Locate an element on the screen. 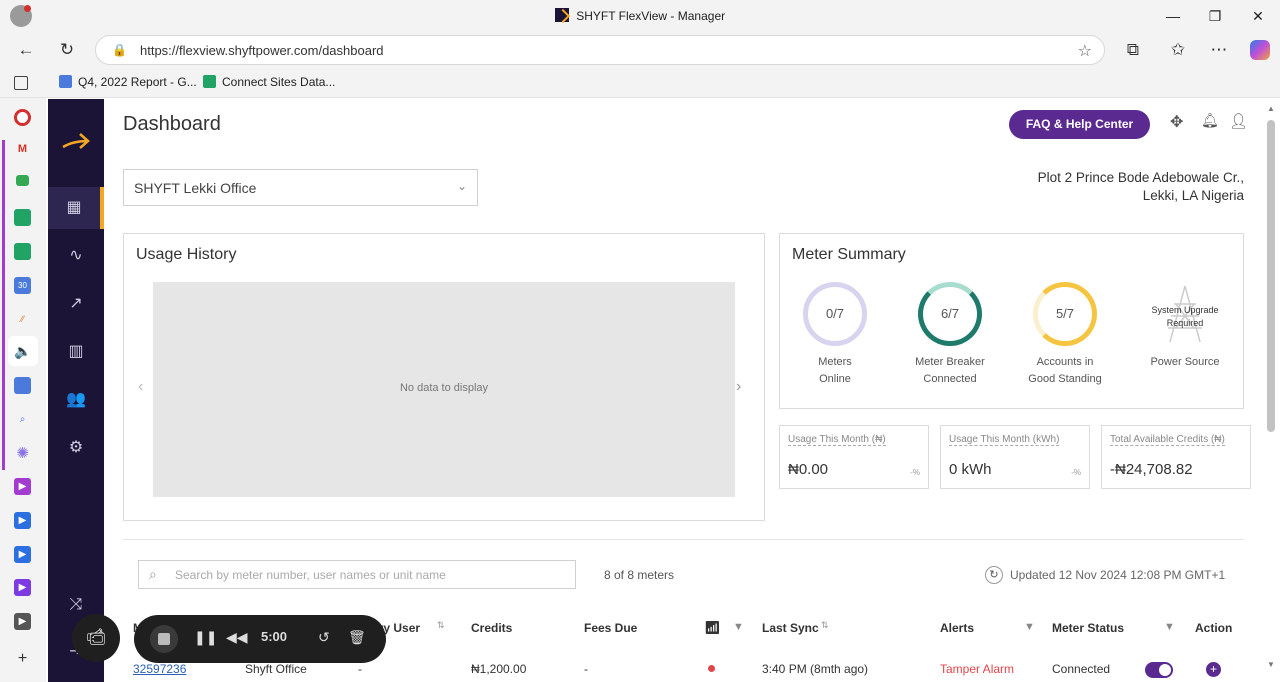 This screenshot has height=682, width=1280. scroll-up-arrow: ▲ is located at coordinates (1271, 108).